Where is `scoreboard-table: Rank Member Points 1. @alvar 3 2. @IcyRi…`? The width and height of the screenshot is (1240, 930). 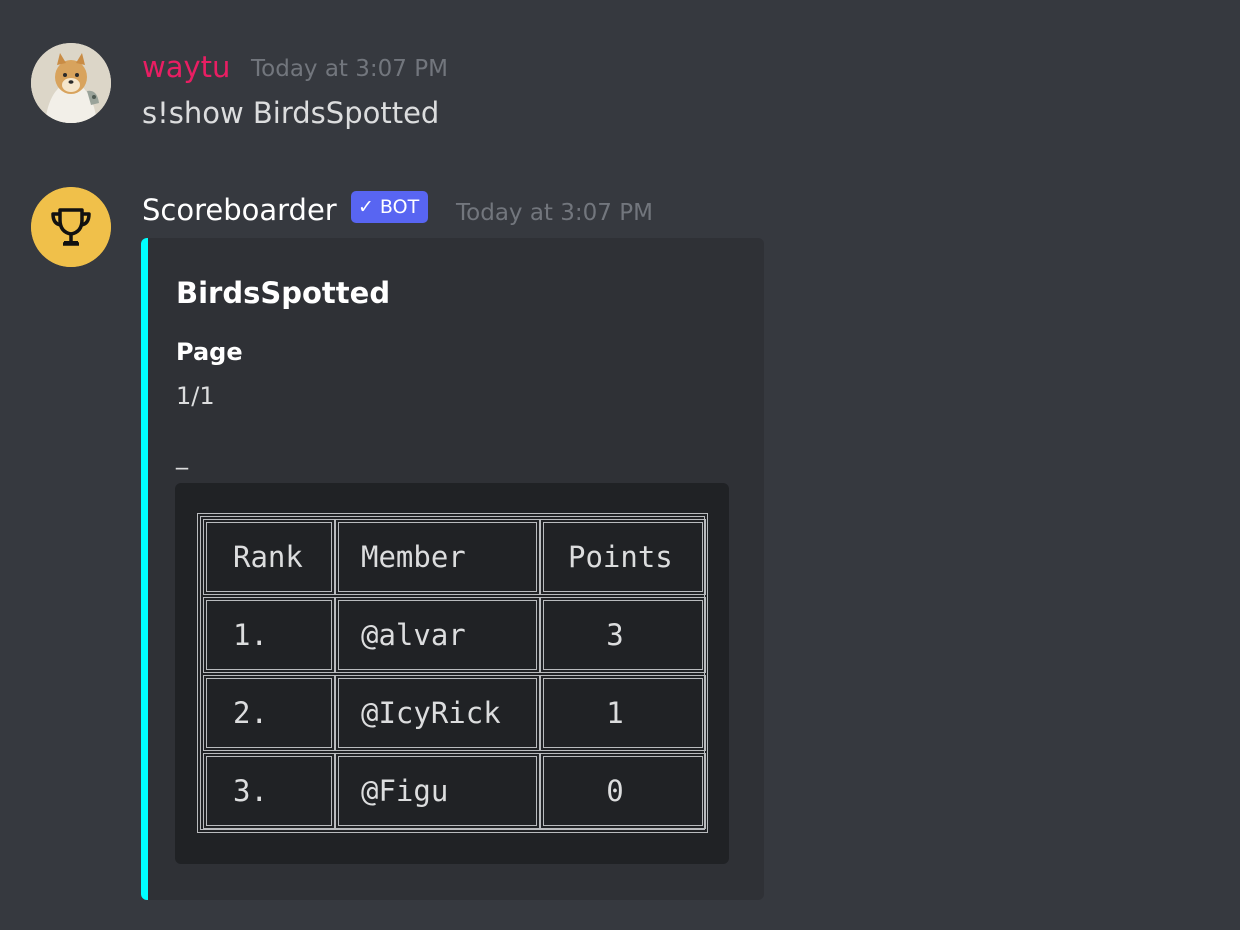 scoreboard-table: Rank Member Points 1. @alvar 3 2. @IcyRi… is located at coordinates (452, 673).